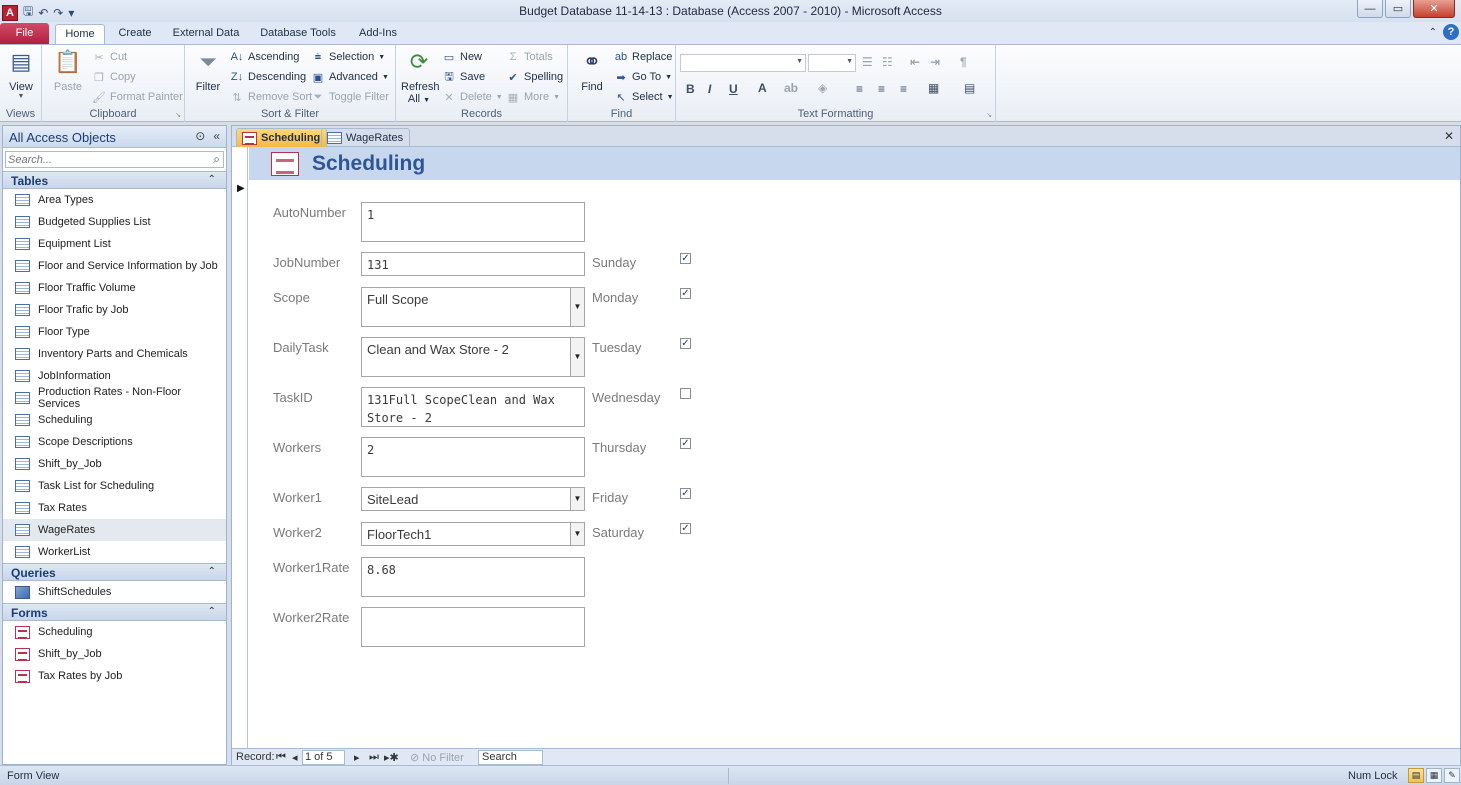 The image size is (1461, 785). Describe the element at coordinates (1370, 9) in the screenshot. I see `minimize-button: —` at that location.